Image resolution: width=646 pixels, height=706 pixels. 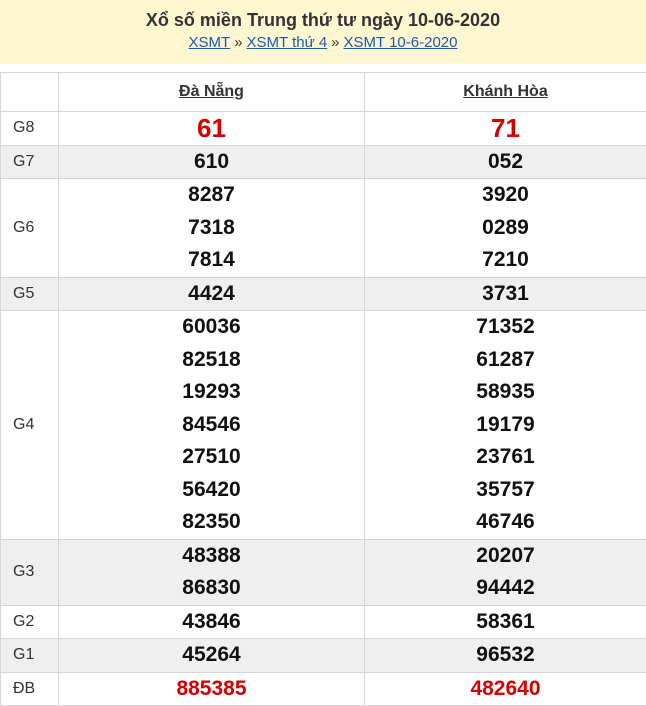 What do you see at coordinates (287, 42) in the screenshot?
I see `breadcrumb-link-xsmt-thu-4: XSMT thứ 4` at bounding box center [287, 42].